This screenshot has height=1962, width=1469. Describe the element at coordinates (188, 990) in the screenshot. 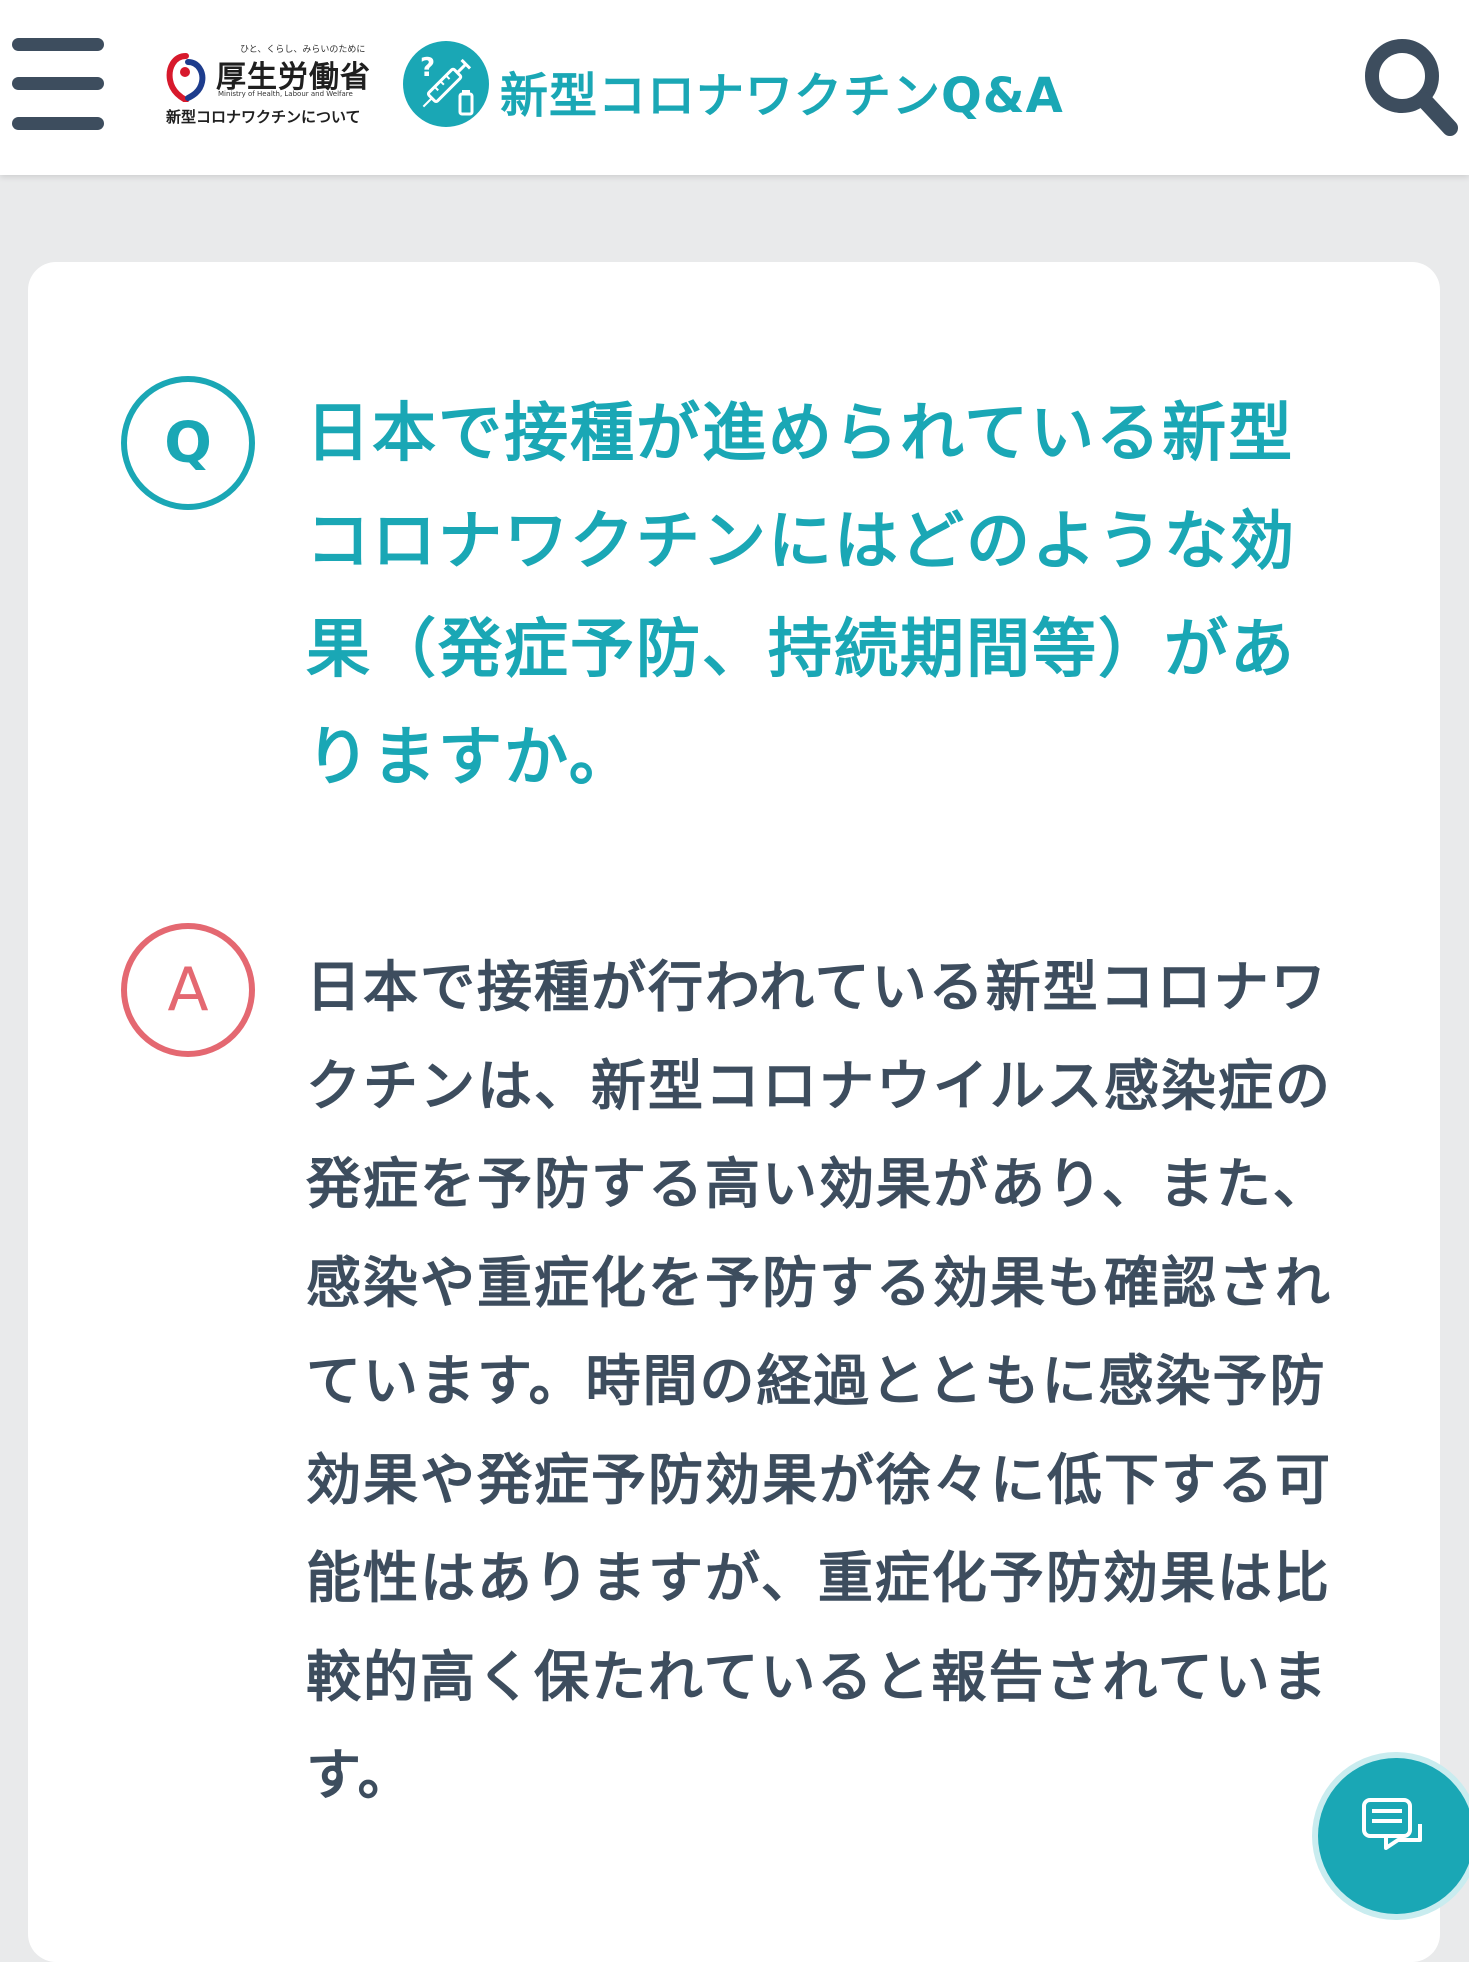

I see `answer-marker: A` at that location.